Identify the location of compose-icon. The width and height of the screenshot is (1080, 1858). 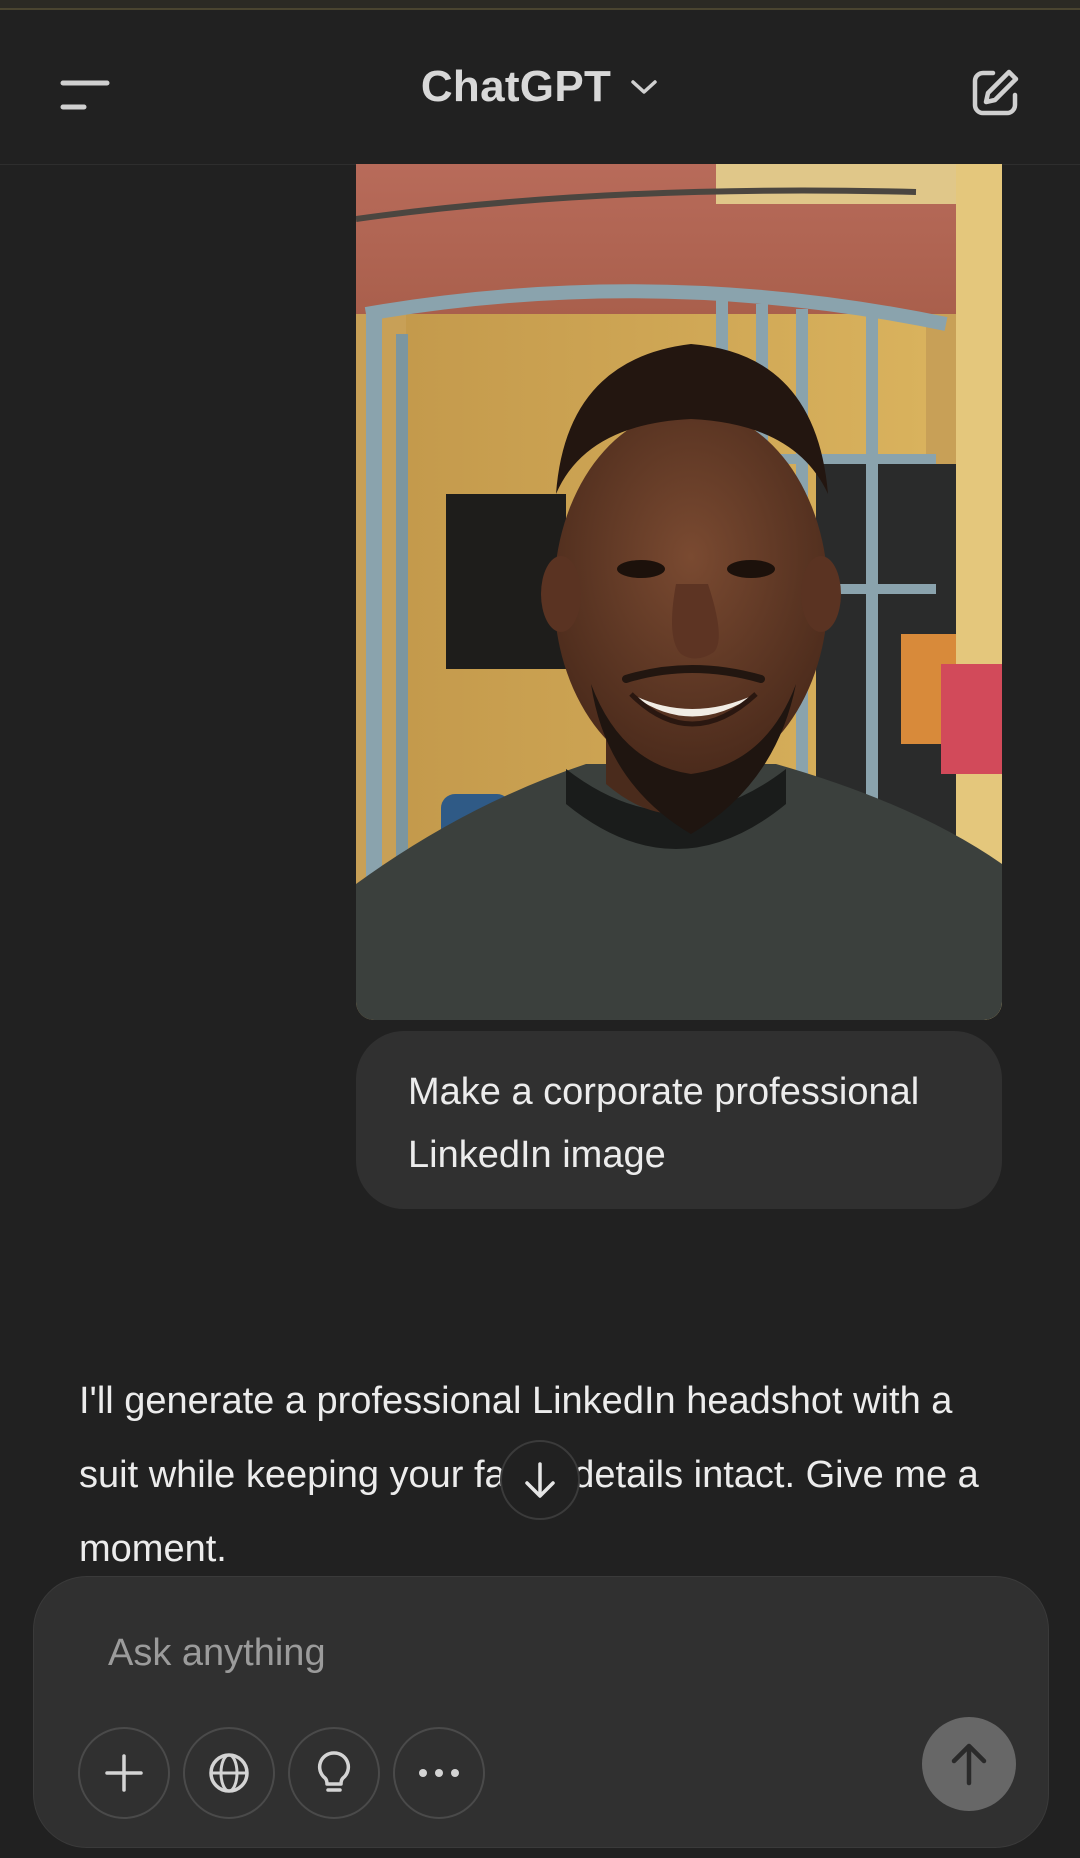
(995, 92).